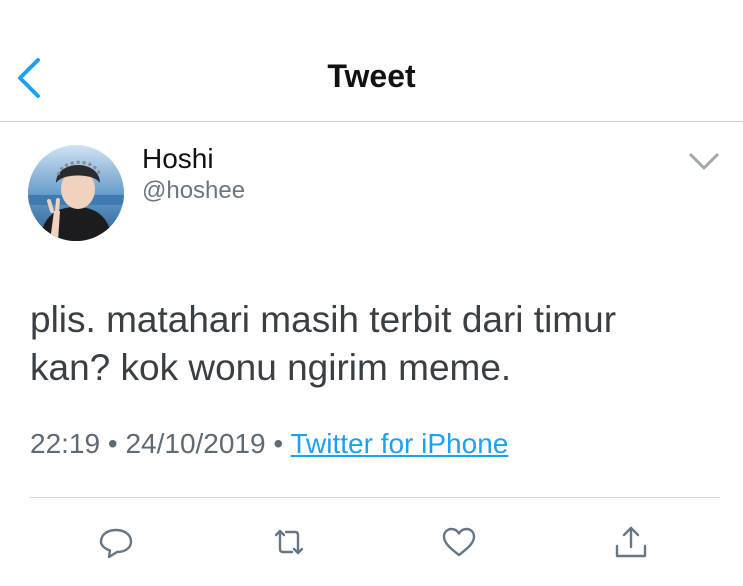 The width and height of the screenshot is (743, 586). I want to click on retweet-button, so click(289, 542).